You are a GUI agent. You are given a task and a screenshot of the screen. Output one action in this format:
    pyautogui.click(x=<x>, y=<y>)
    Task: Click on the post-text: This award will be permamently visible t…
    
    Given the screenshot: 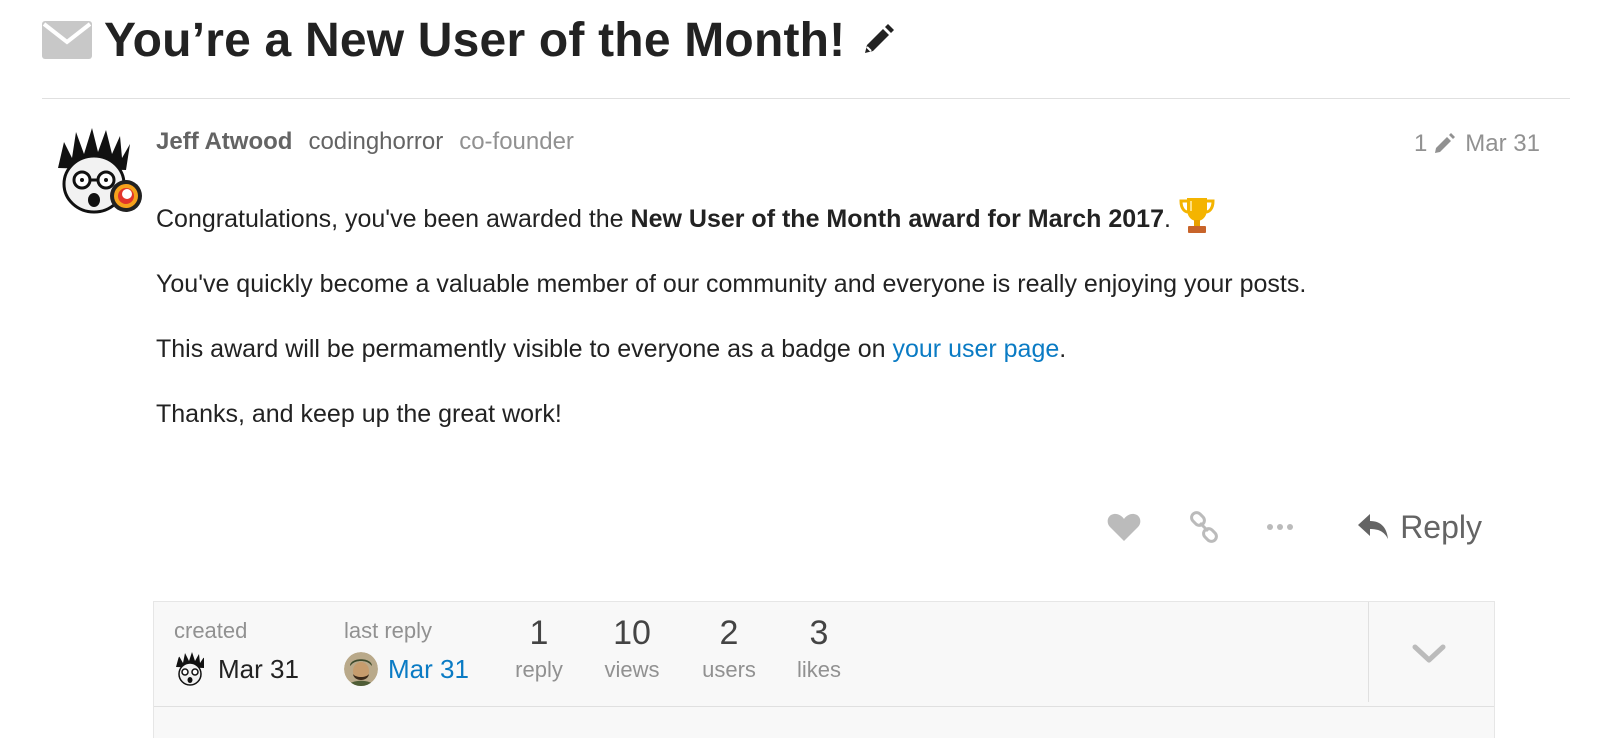 What is the action you would take?
    pyautogui.click(x=524, y=349)
    